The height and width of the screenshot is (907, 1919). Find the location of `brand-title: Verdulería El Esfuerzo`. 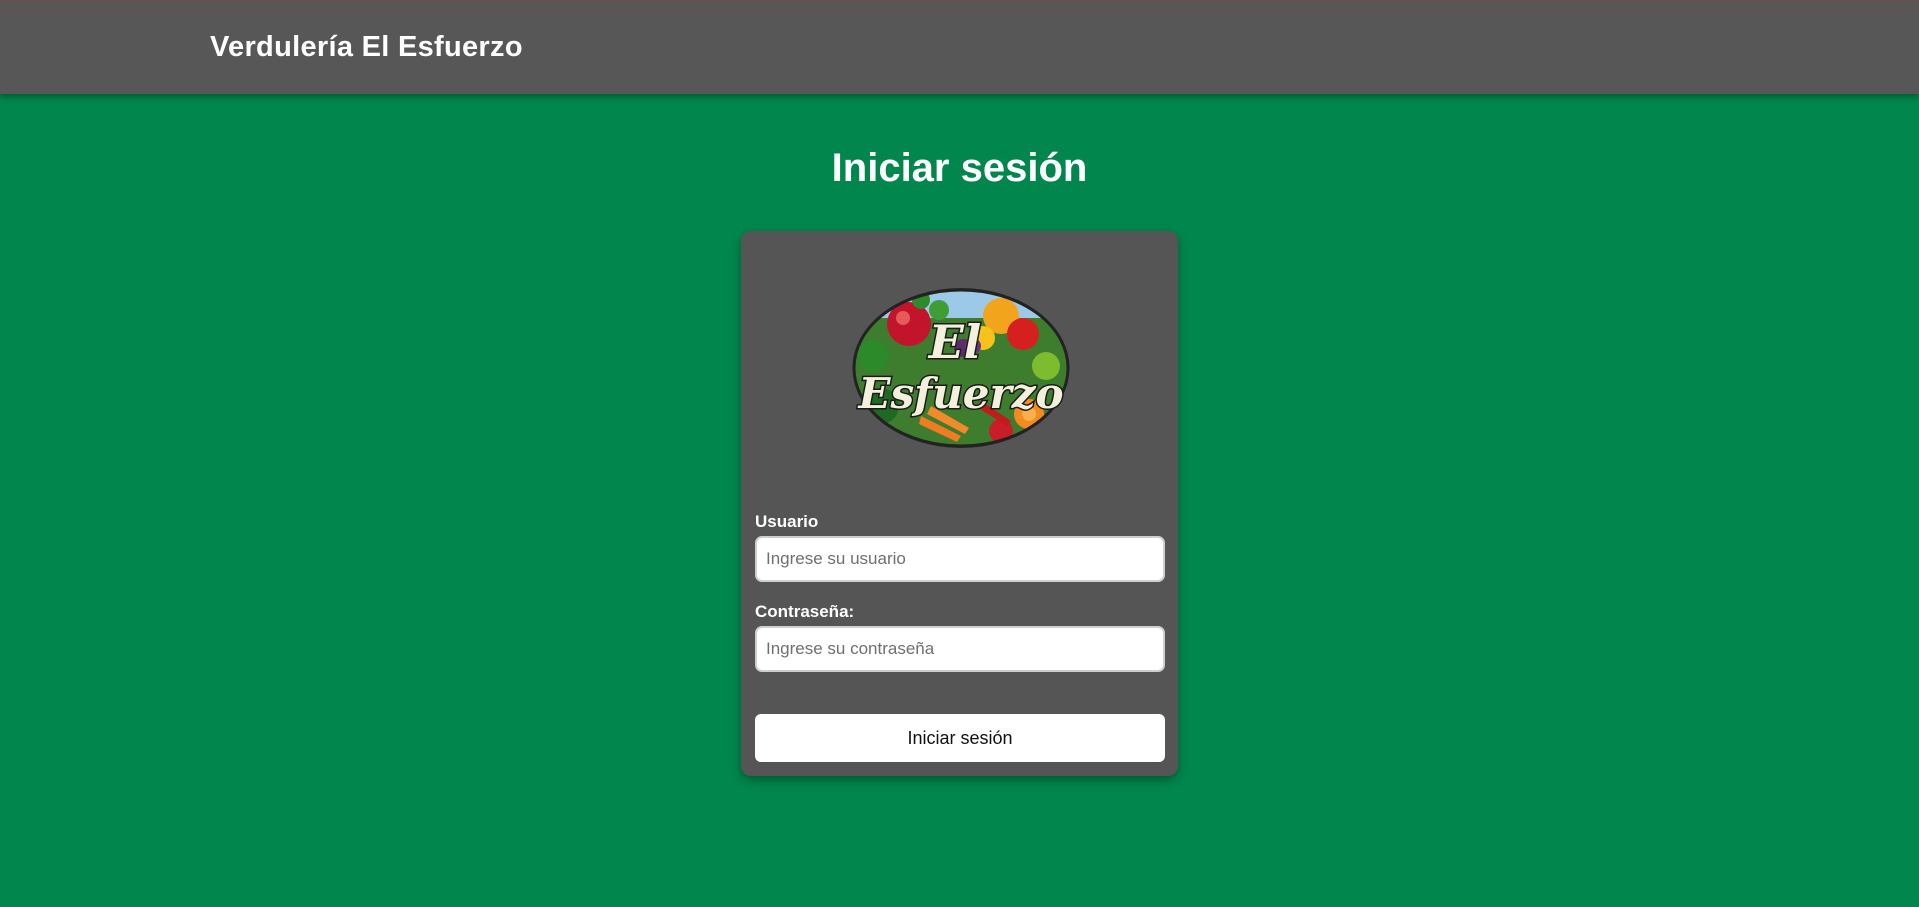

brand-title: Verdulería El Esfuerzo is located at coordinates (366, 47).